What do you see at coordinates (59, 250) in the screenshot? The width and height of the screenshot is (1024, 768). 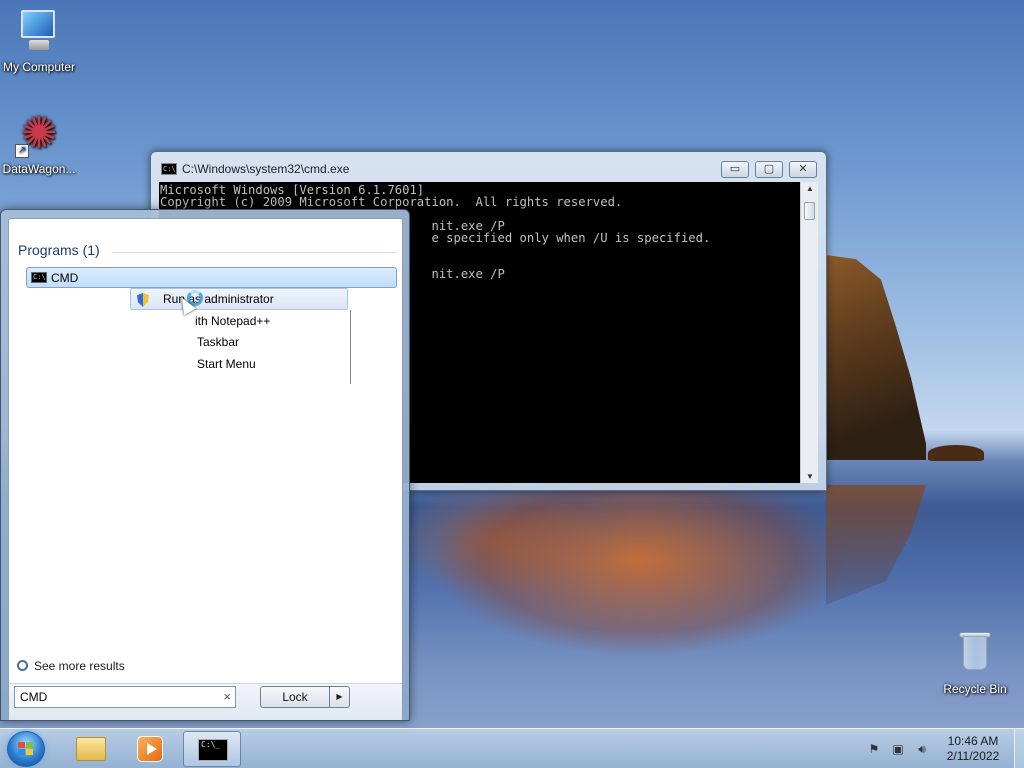 I see `programs-heading: Programs (1)` at bounding box center [59, 250].